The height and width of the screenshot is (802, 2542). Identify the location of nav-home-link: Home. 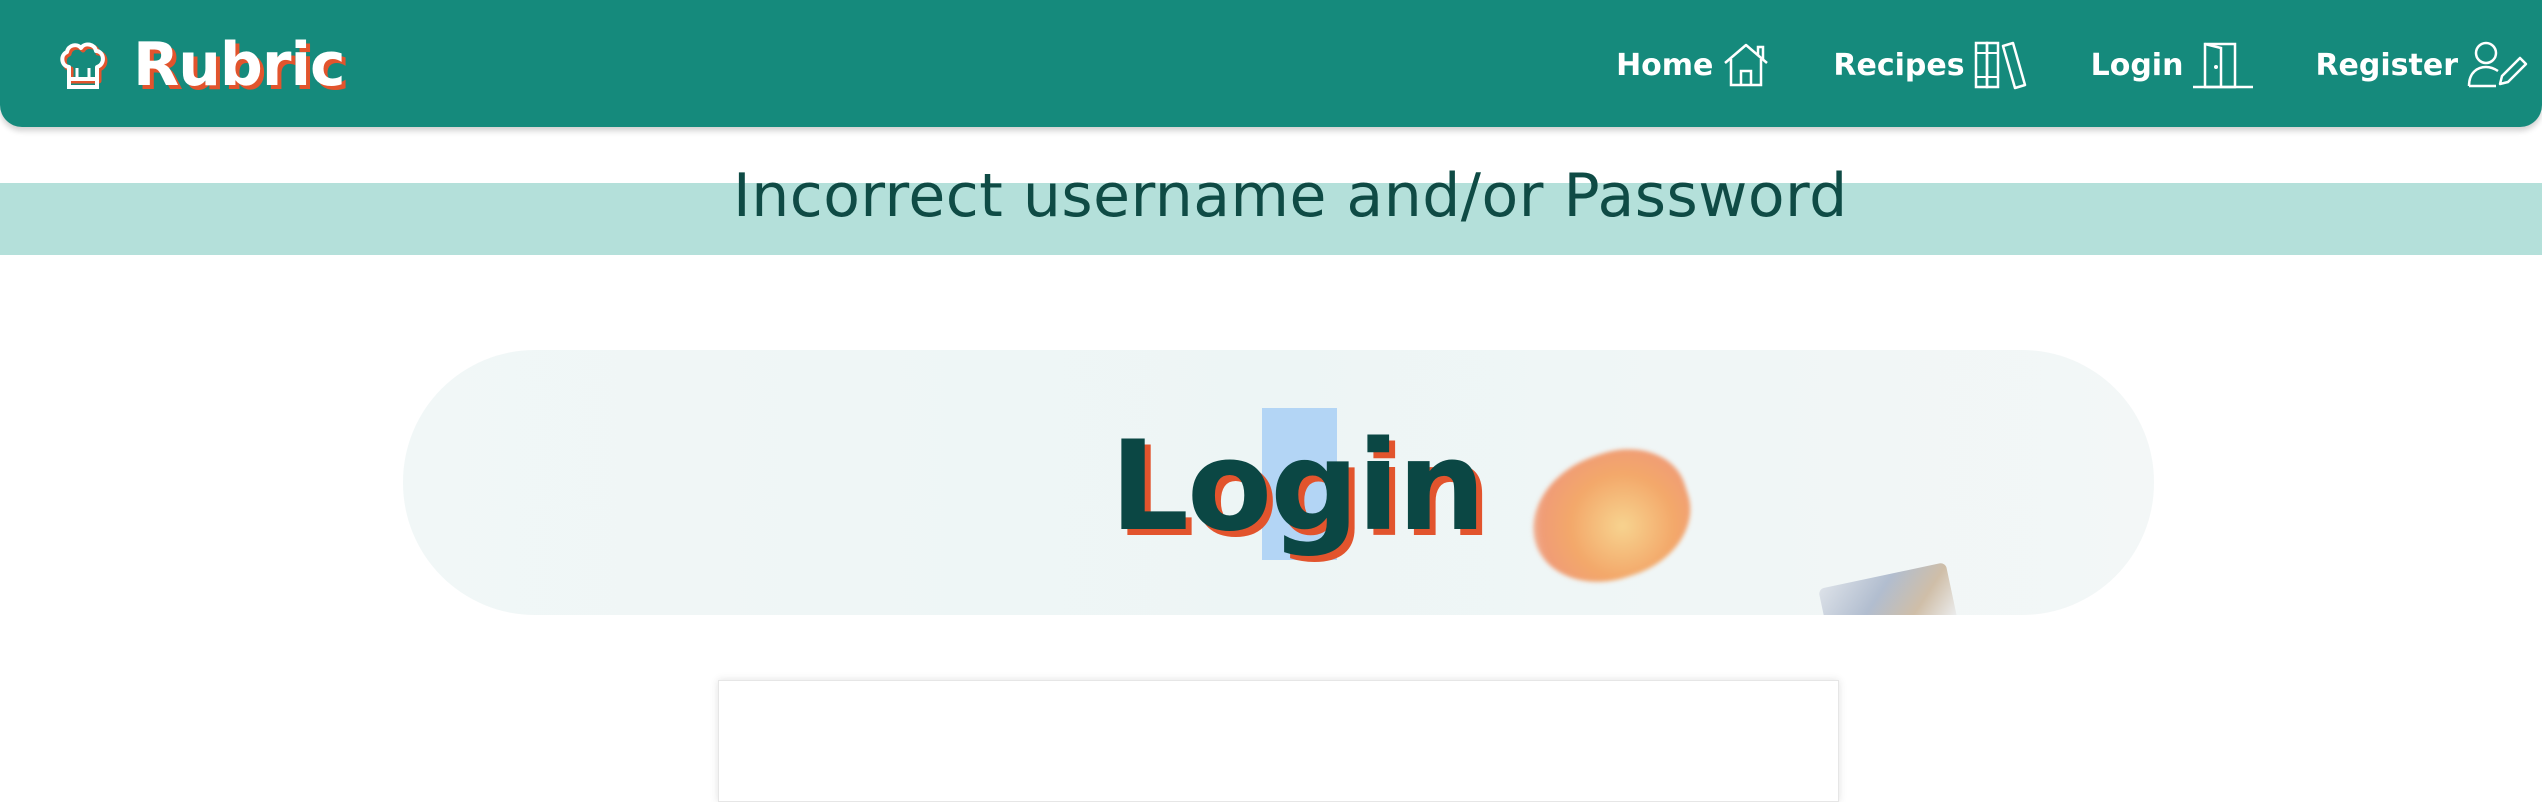
(1693, 65).